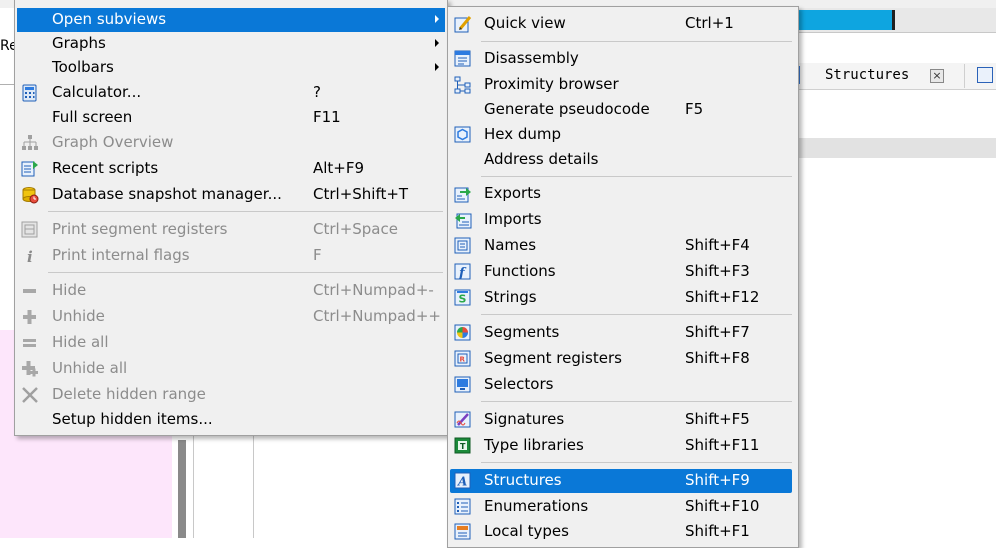 Image resolution: width=996 pixels, height=548 pixels. I want to click on menu-item-label: Open subviews, so click(109, 19).